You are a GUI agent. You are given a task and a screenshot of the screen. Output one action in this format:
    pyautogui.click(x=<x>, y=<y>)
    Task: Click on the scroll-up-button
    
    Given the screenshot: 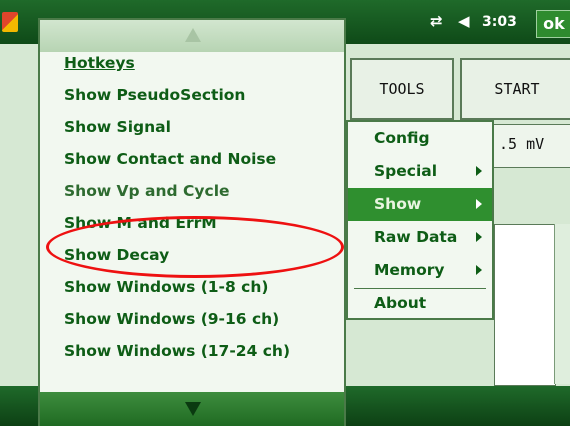 What is the action you would take?
    pyautogui.click(x=192, y=36)
    